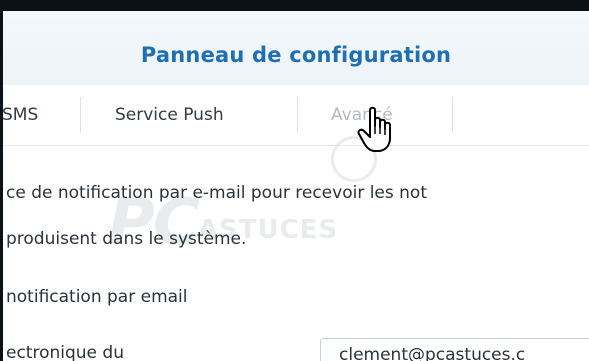 The height and width of the screenshot is (361, 589). What do you see at coordinates (374, 129) in the screenshot?
I see `hand-pointer-icon` at bounding box center [374, 129].